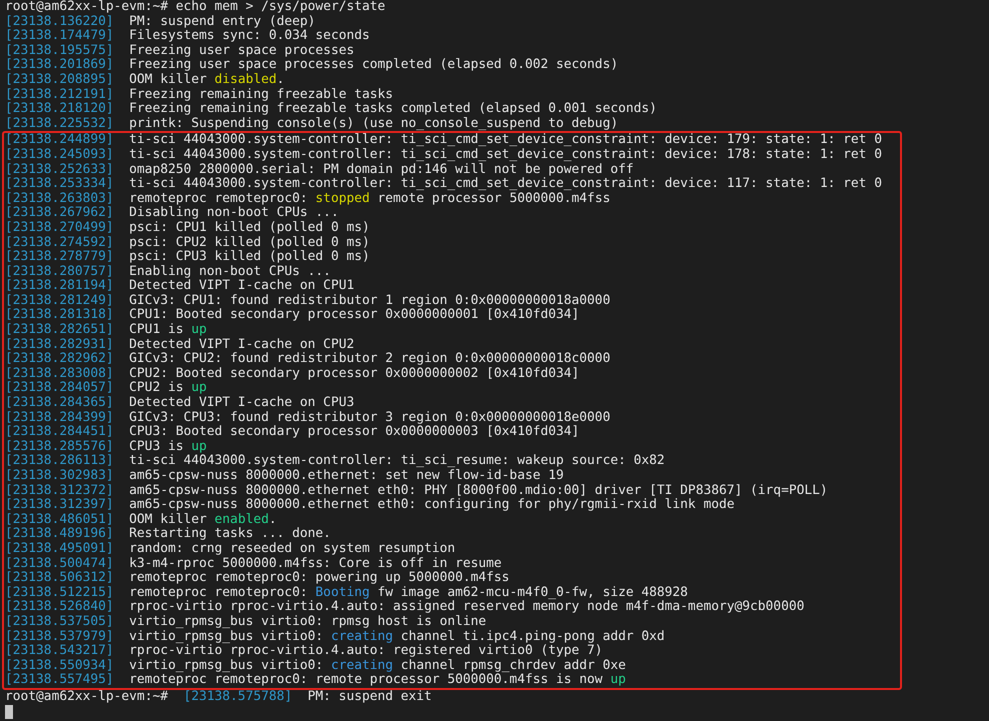 Image resolution: width=989 pixels, height=721 pixels. Describe the element at coordinates (59, 271) in the screenshot. I see `log-timestamp: [23138.280757]` at that location.